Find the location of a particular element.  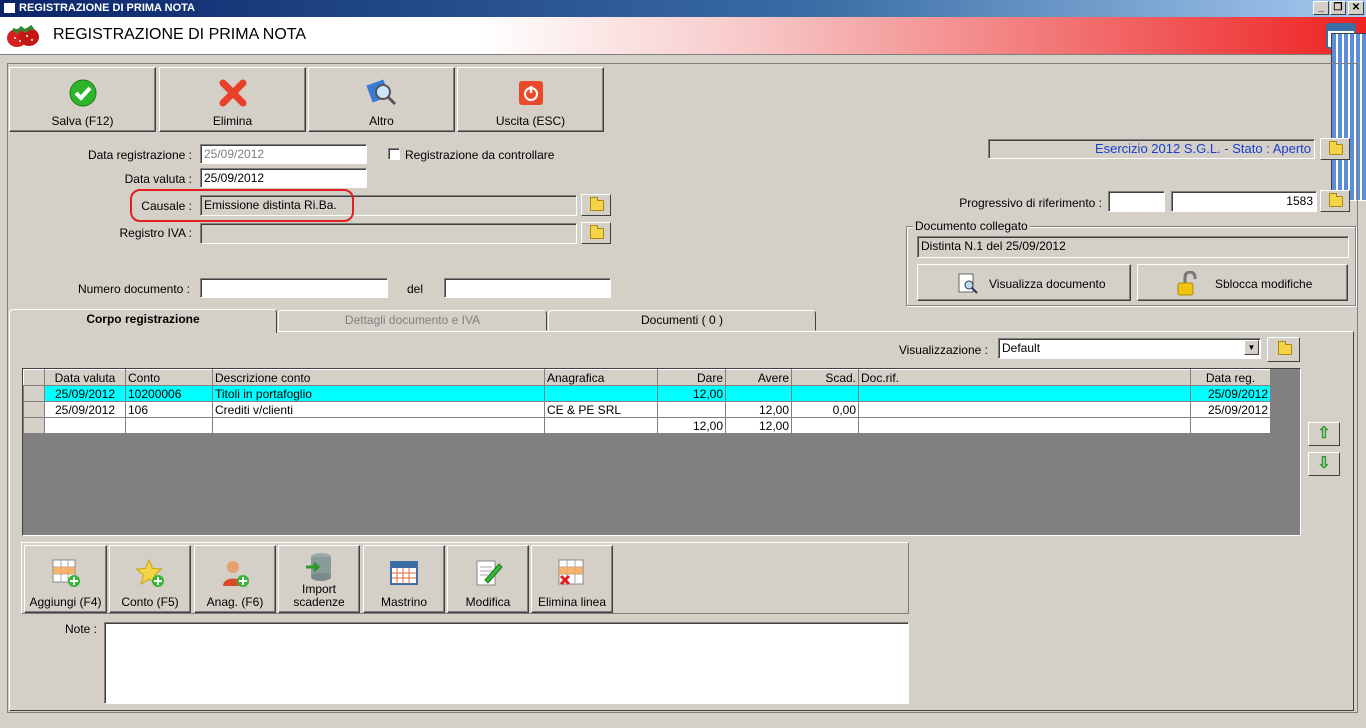

column-header: Data reg. is located at coordinates (1230, 377).